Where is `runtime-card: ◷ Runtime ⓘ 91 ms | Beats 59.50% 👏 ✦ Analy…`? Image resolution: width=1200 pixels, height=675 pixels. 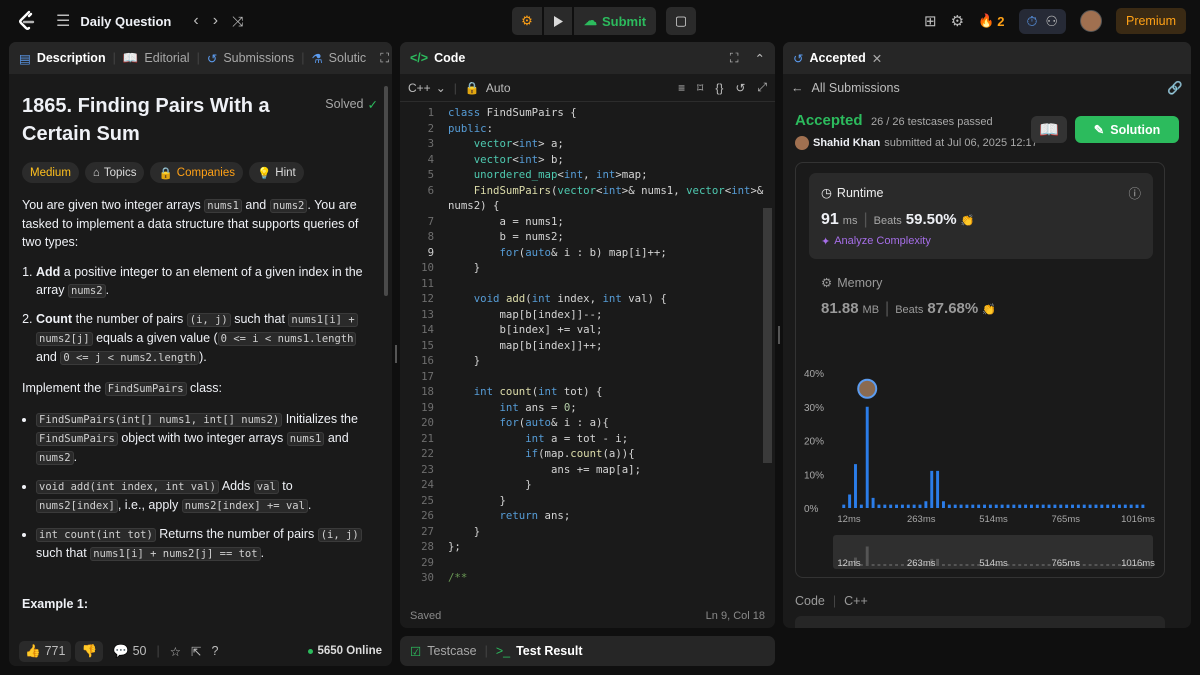 runtime-card: ◷ Runtime ⓘ 91 ms | Beats 59.50% 👏 ✦ Analy… is located at coordinates (981, 216).